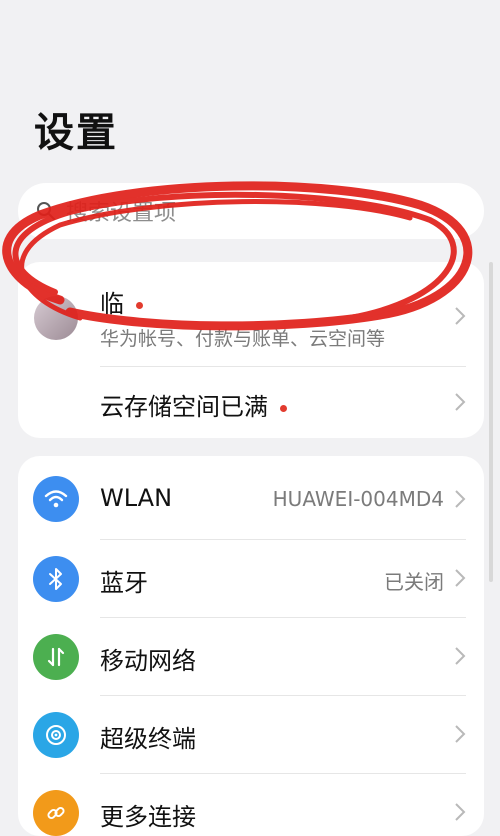 The width and height of the screenshot is (500, 836). I want to click on bluetooth-row: 蓝牙 已关闭, so click(251, 578).